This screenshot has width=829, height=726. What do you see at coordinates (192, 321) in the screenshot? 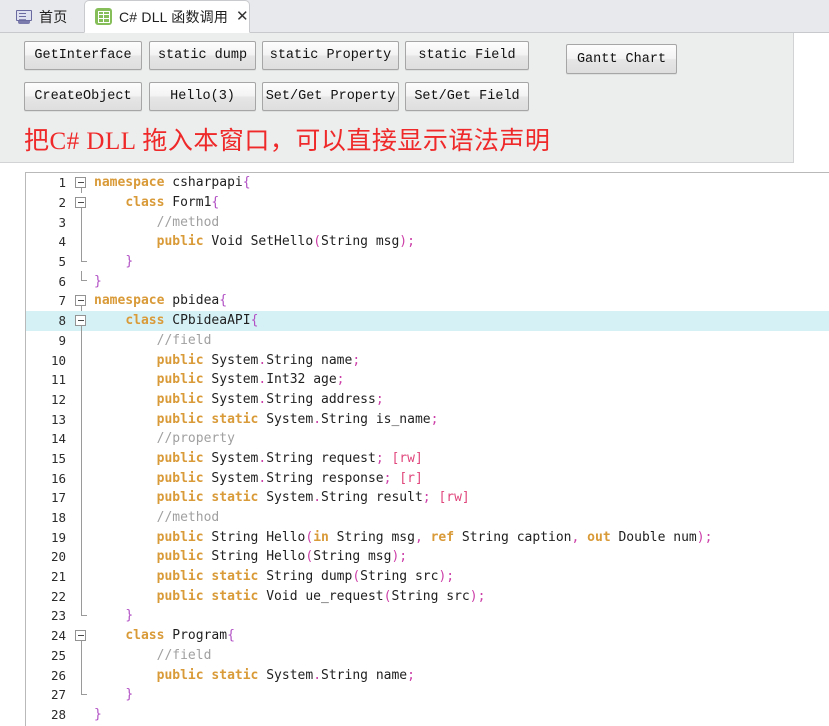
I see `code-text: class CPbideaAPI{` at bounding box center [192, 321].